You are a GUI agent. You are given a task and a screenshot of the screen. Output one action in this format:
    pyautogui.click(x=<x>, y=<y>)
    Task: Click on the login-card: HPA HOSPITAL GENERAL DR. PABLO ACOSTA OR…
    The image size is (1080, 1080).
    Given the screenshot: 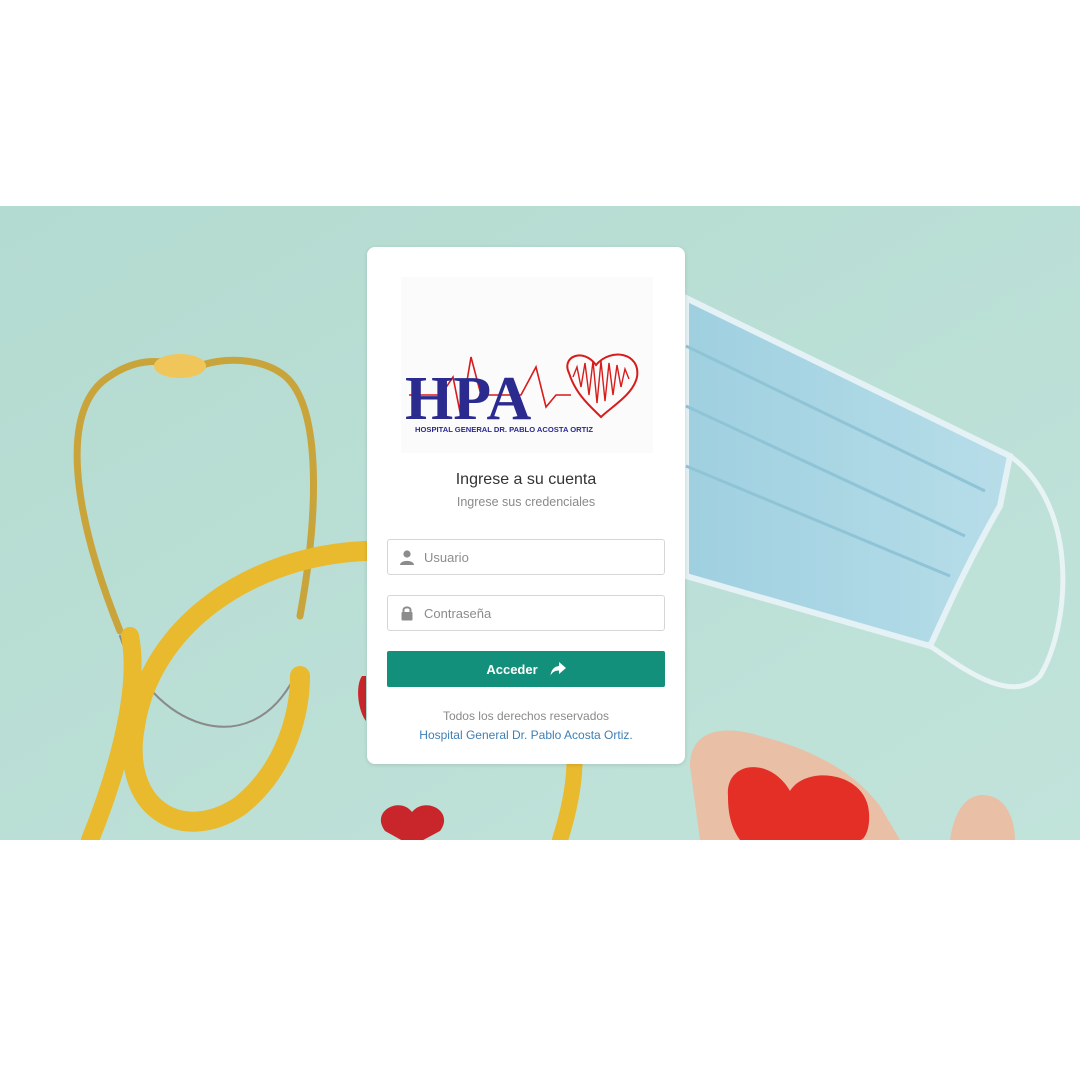 What is the action you would take?
    pyautogui.click(x=526, y=505)
    